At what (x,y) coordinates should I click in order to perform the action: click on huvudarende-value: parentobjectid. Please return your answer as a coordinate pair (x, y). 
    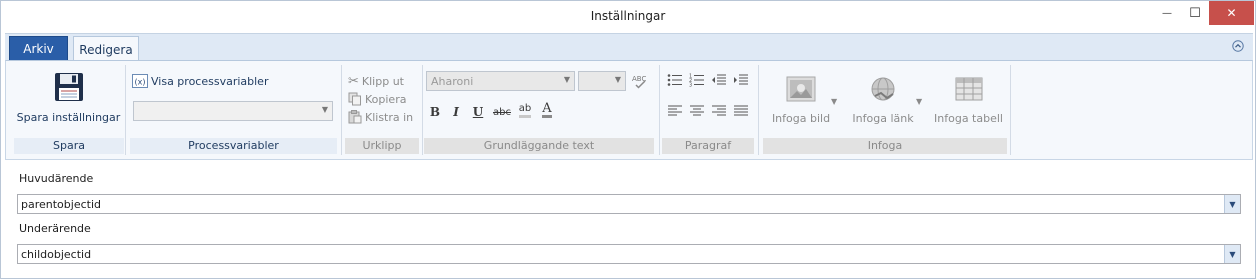
    Looking at the image, I should click on (61, 204).